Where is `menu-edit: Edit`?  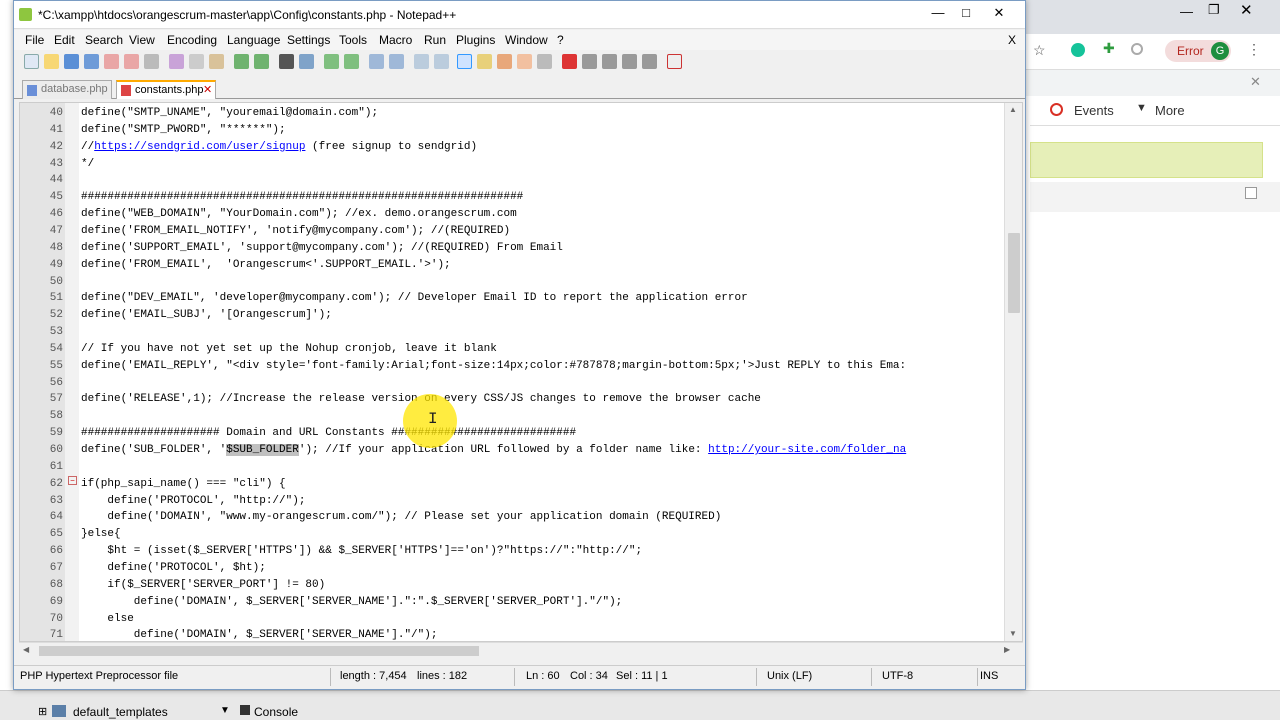 menu-edit: Edit is located at coordinates (64, 40).